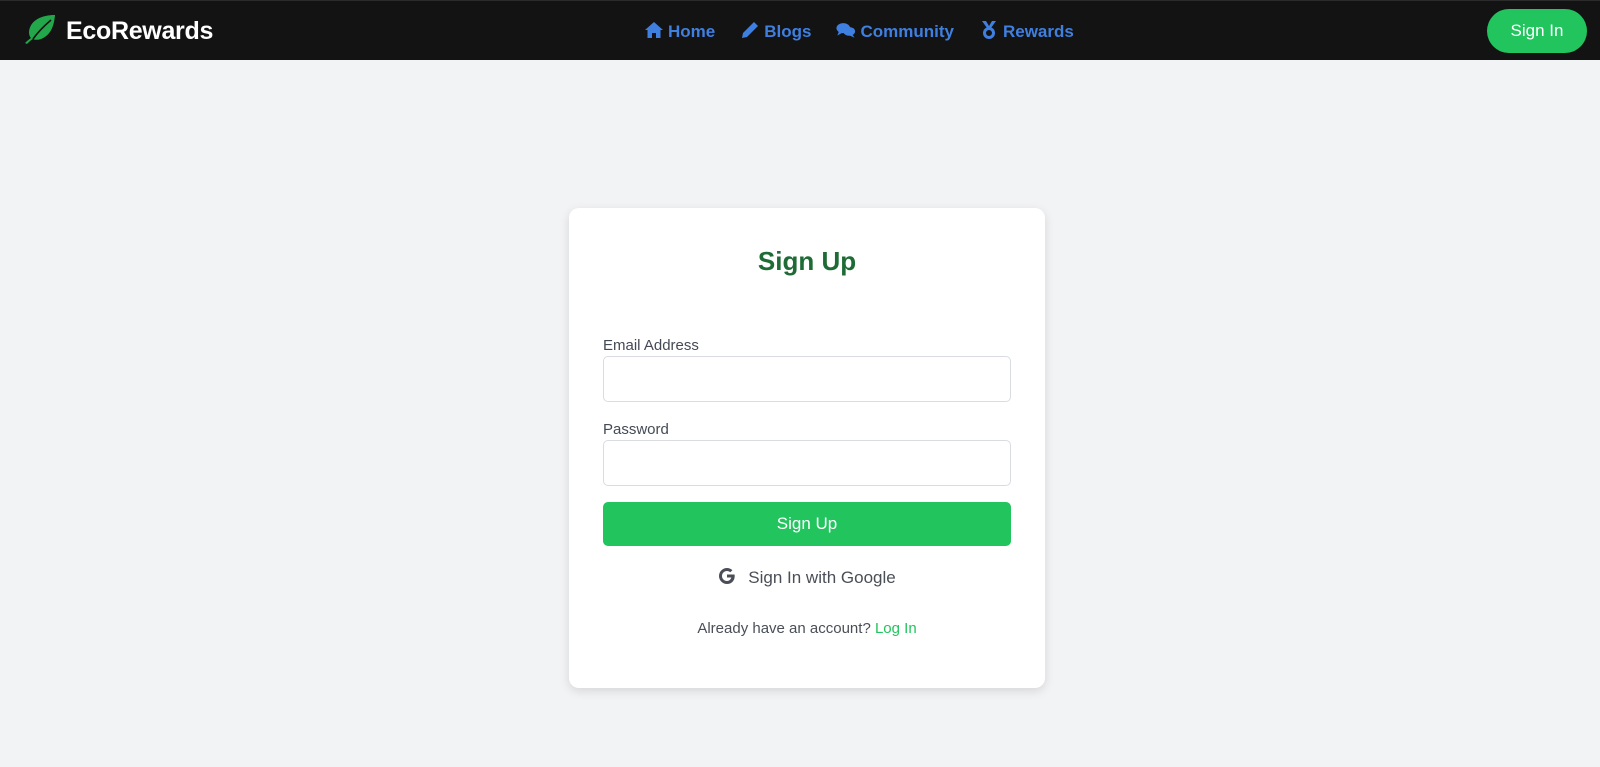  I want to click on leaf-icon, so click(41, 31).